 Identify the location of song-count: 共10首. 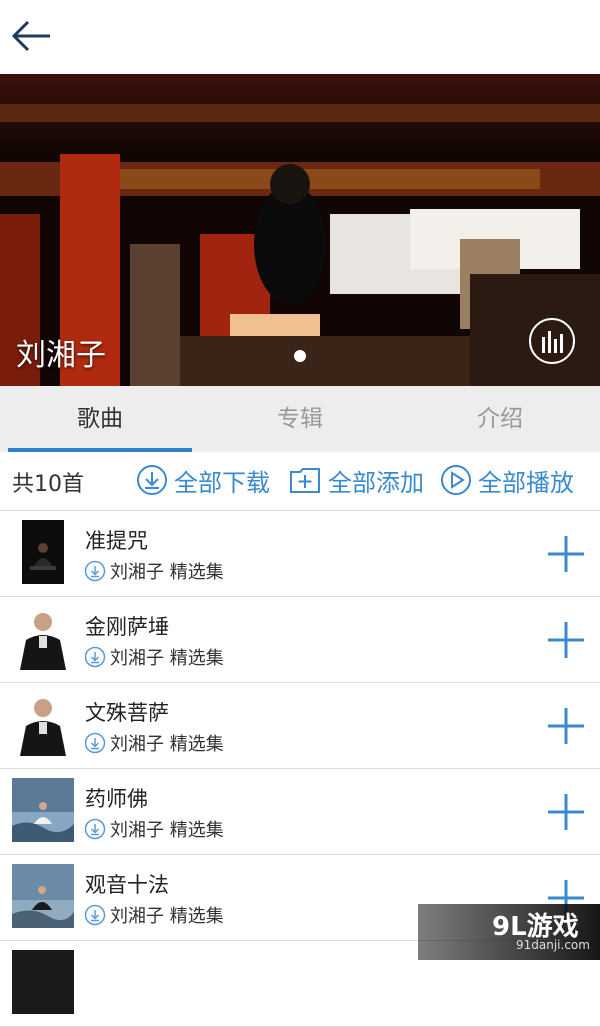
(48, 484).